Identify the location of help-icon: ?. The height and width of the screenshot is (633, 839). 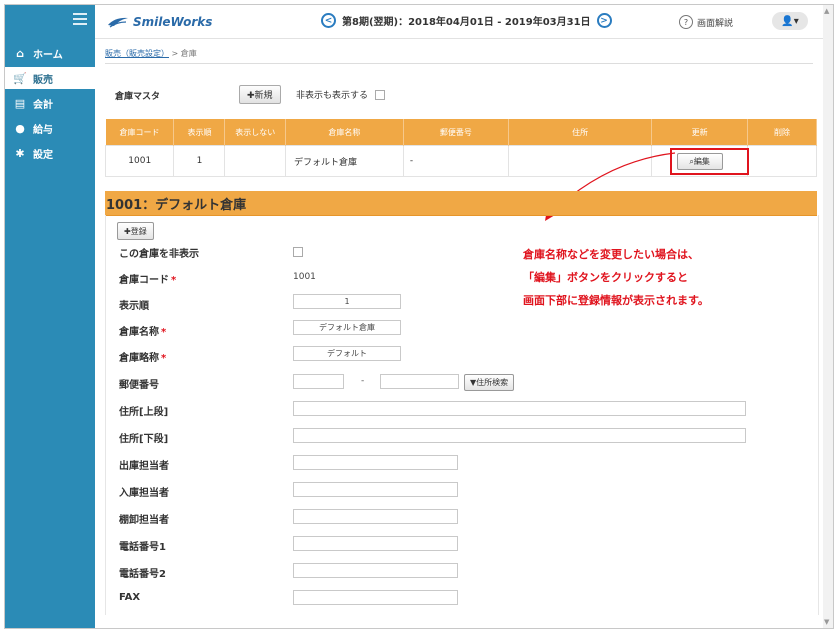
(686, 22).